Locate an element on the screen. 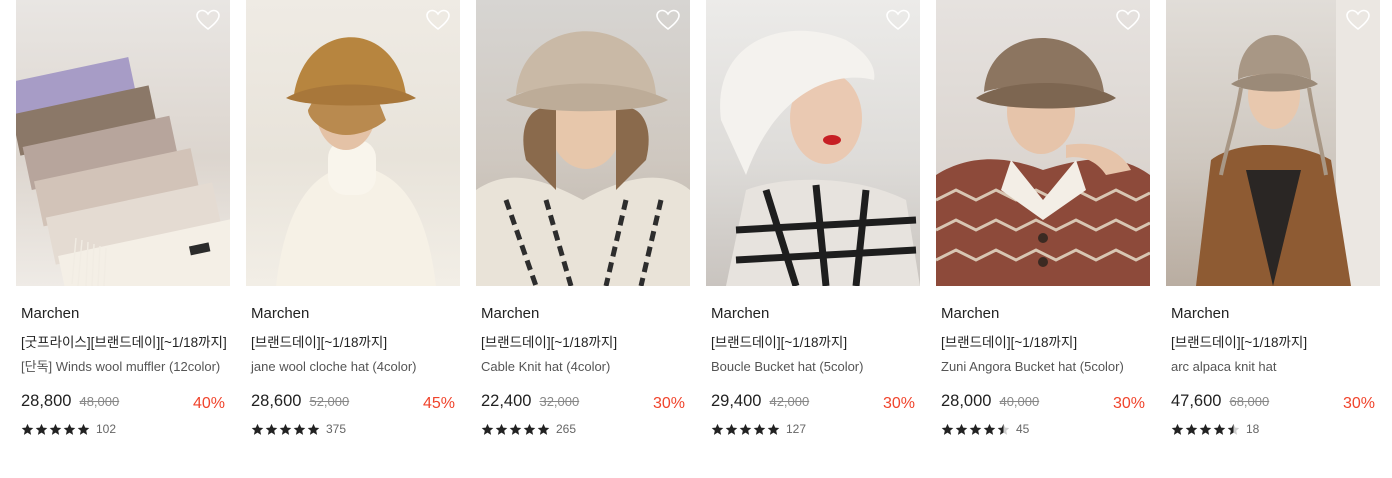  product-name: arc alpaca knit hat is located at coordinates (1273, 375).